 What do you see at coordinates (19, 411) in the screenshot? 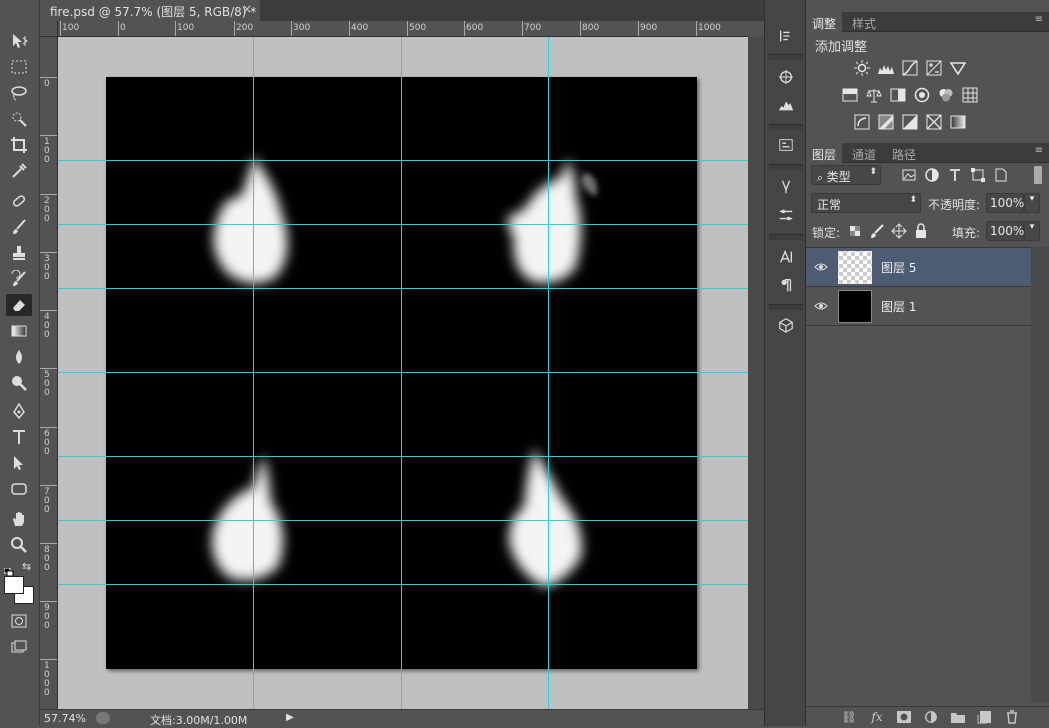
I see `pen-tool-icon` at bounding box center [19, 411].